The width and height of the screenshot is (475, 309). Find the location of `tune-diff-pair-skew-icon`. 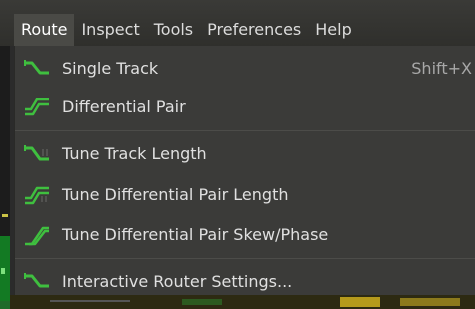

tune-diff-pair-skew-icon is located at coordinates (37, 236).